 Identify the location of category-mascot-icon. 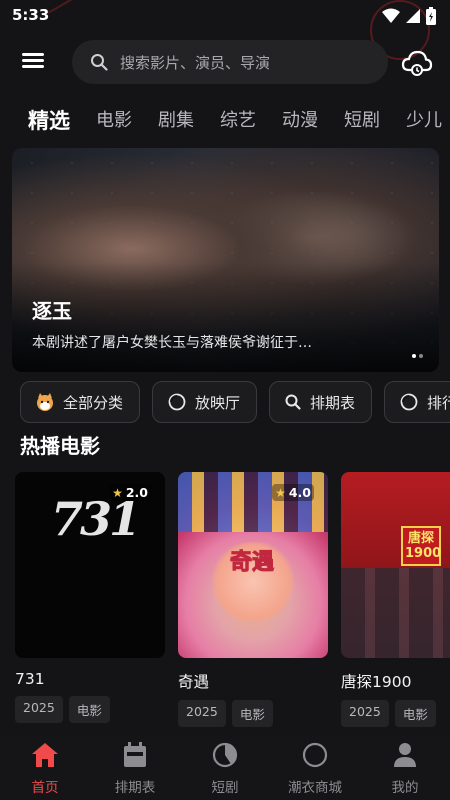
(45, 402).